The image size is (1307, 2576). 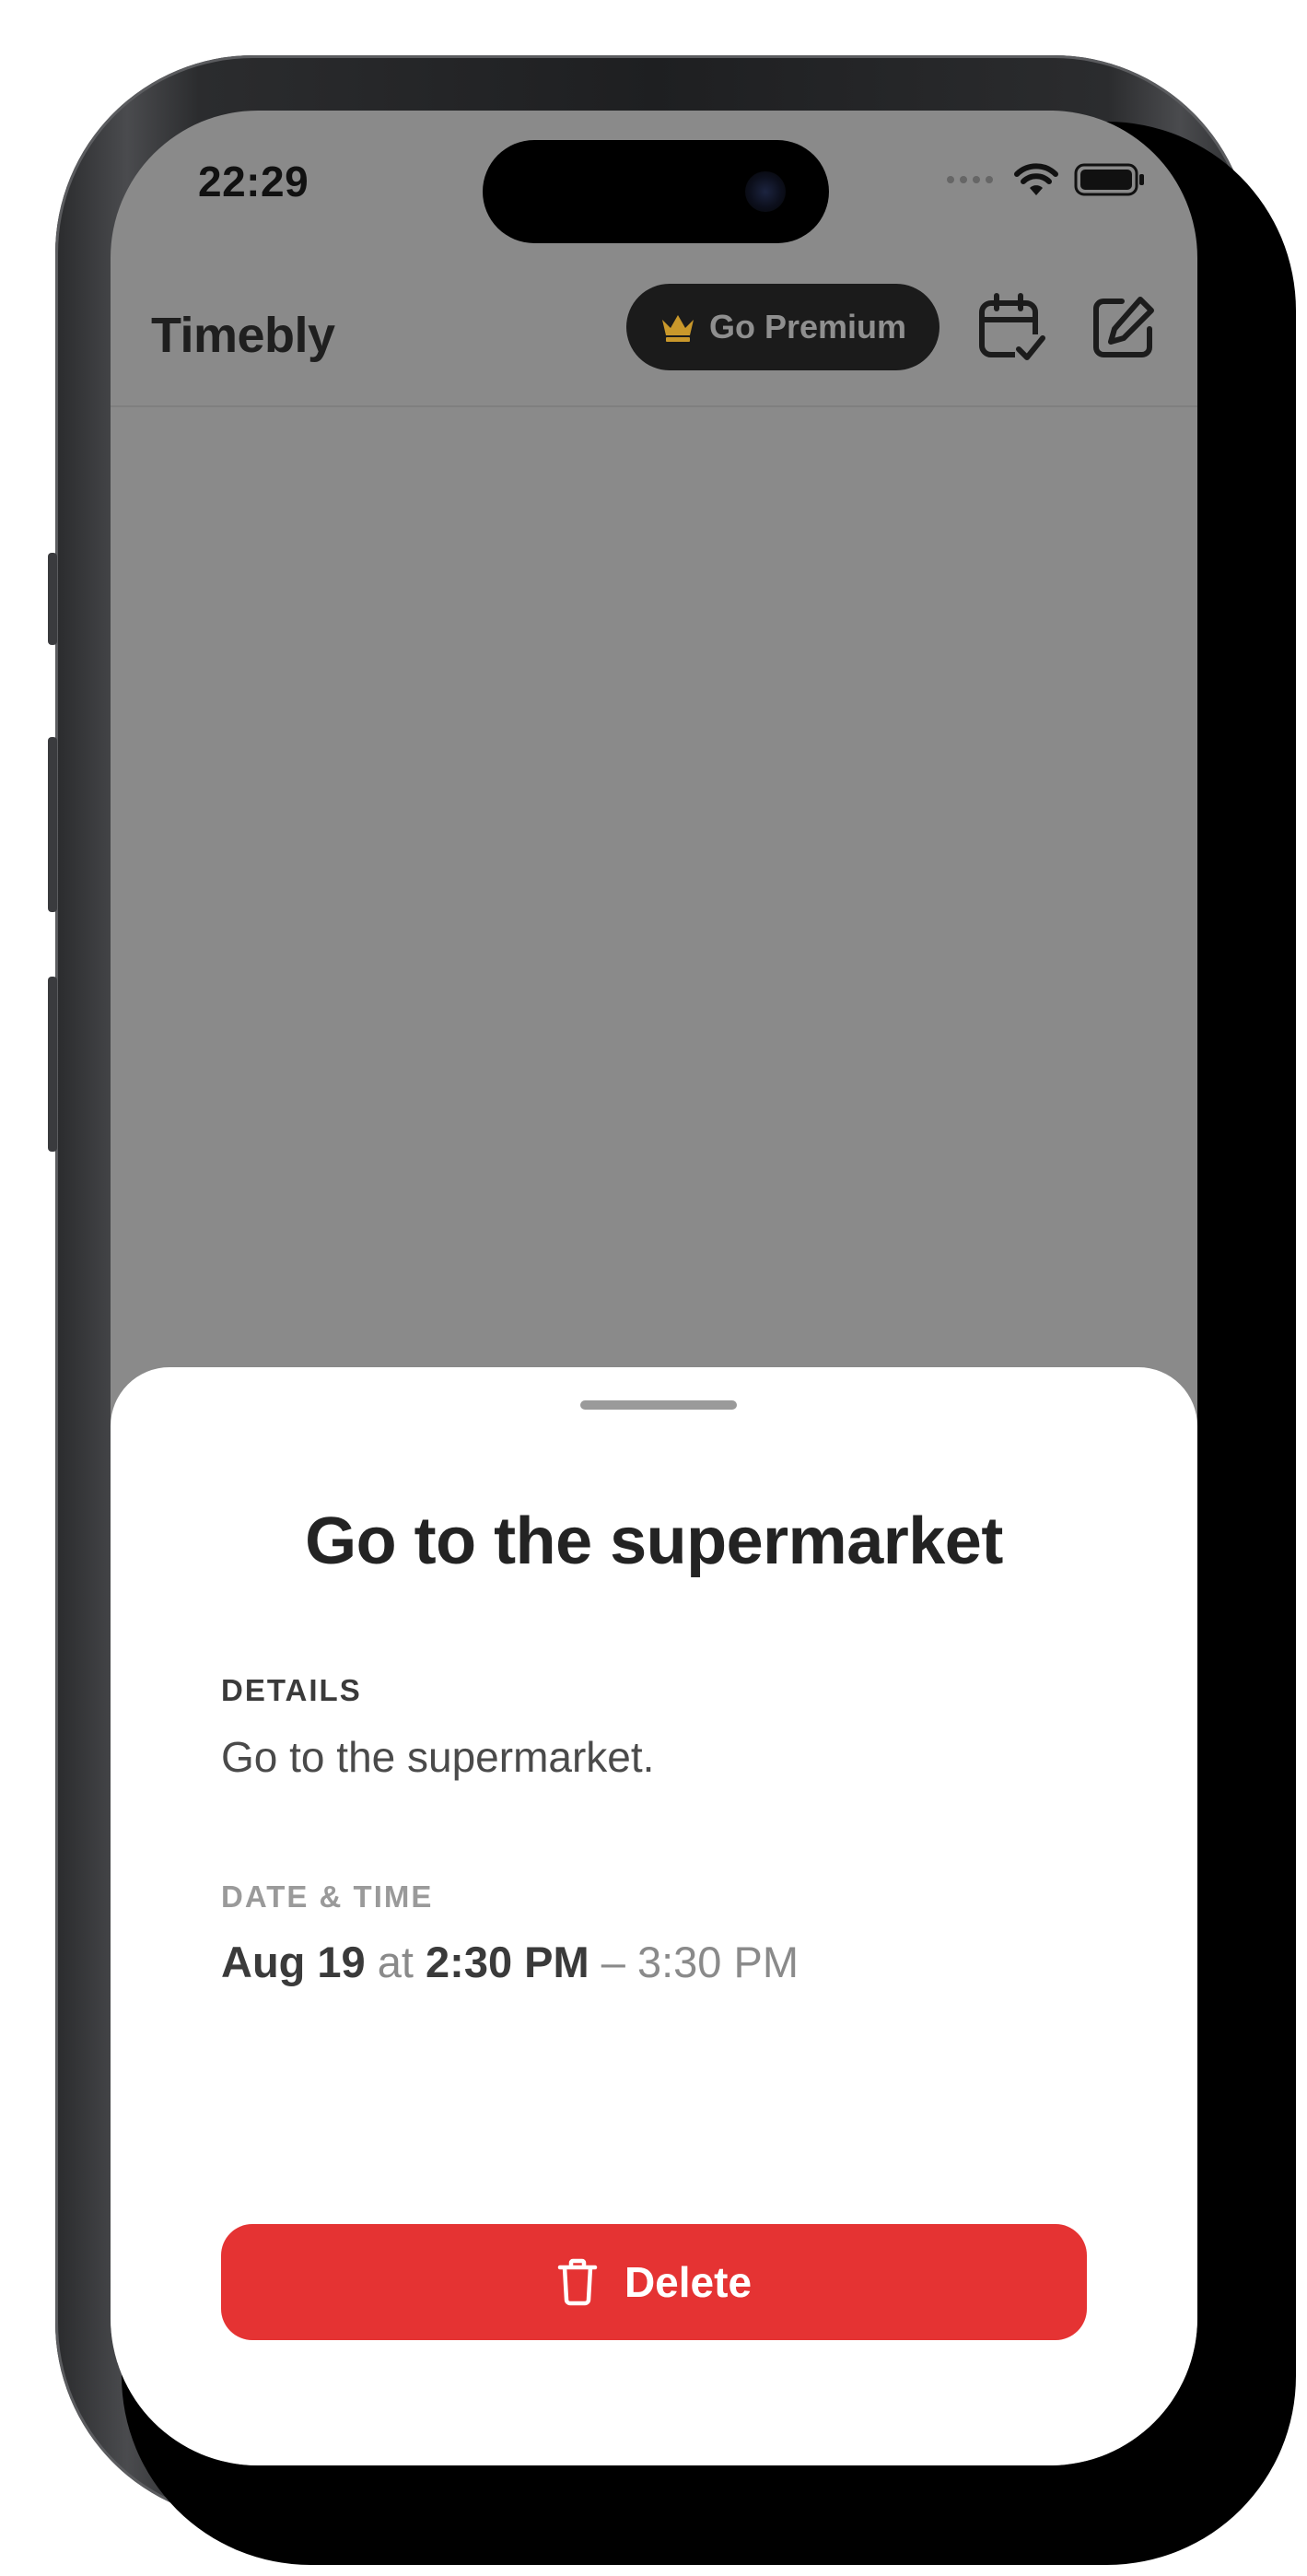 I want to click on sheet-grabber, so click(x=659, y=1405).